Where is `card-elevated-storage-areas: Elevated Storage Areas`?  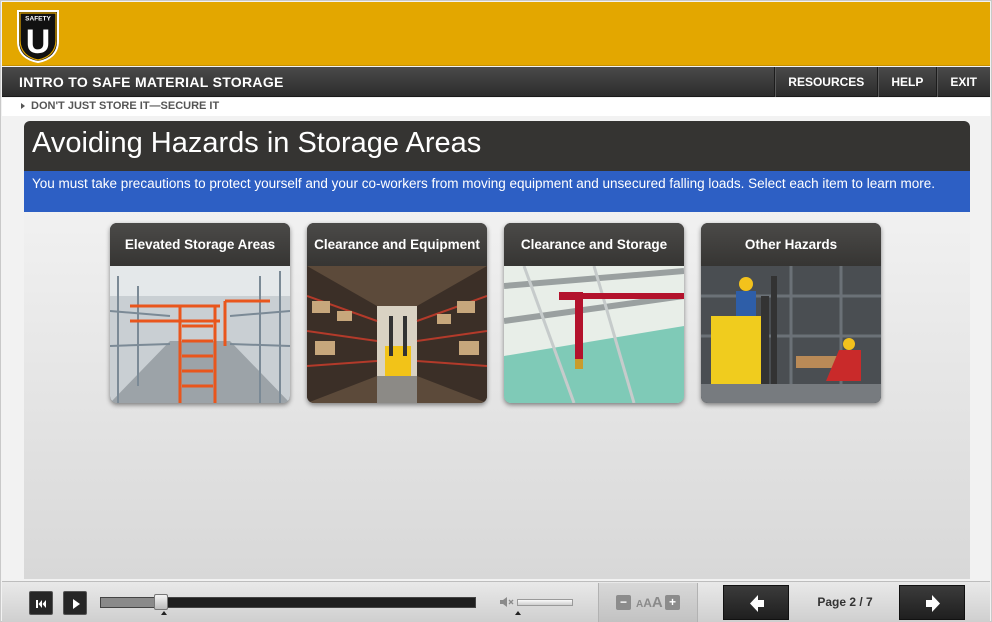 card-elevated-storage-areas: Elevated Storage Areas is located at coordinates (200, 313).